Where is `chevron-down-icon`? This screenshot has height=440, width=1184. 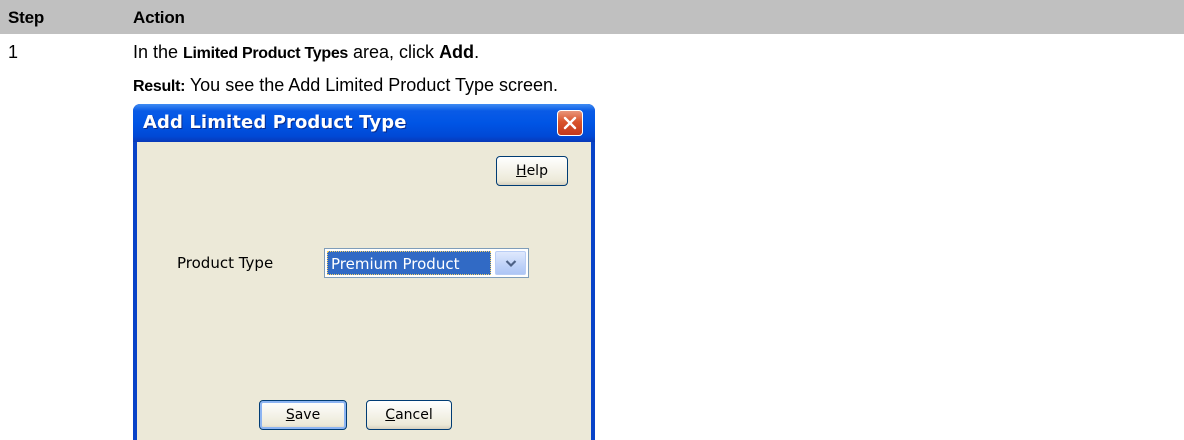 chevron-down-icon is located at coordinates (511, 264).